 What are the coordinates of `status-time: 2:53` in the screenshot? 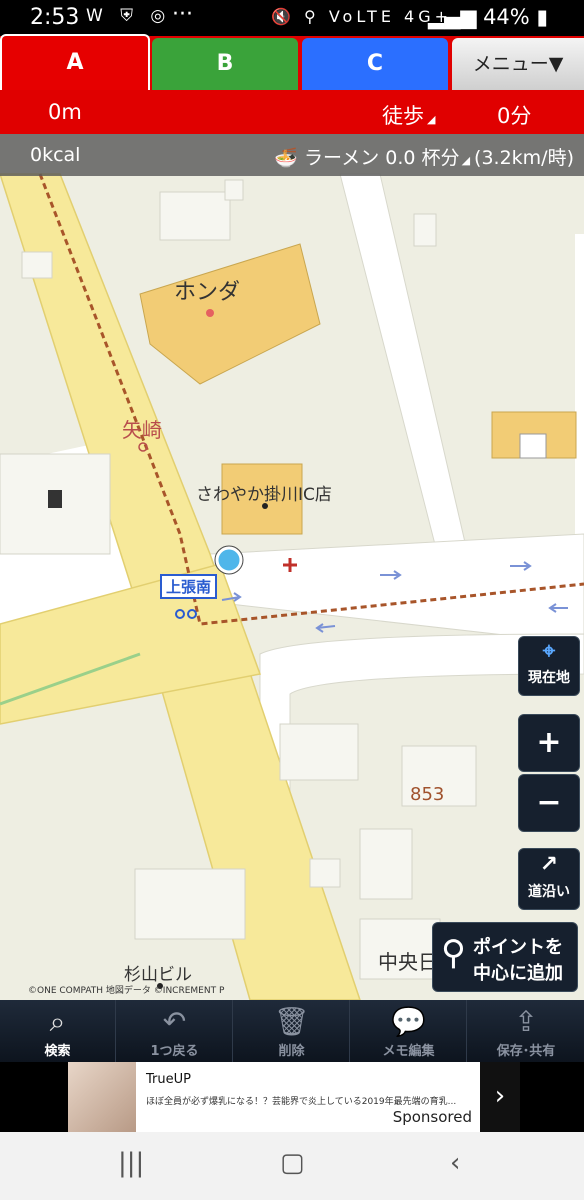 It's located at (55, 17).